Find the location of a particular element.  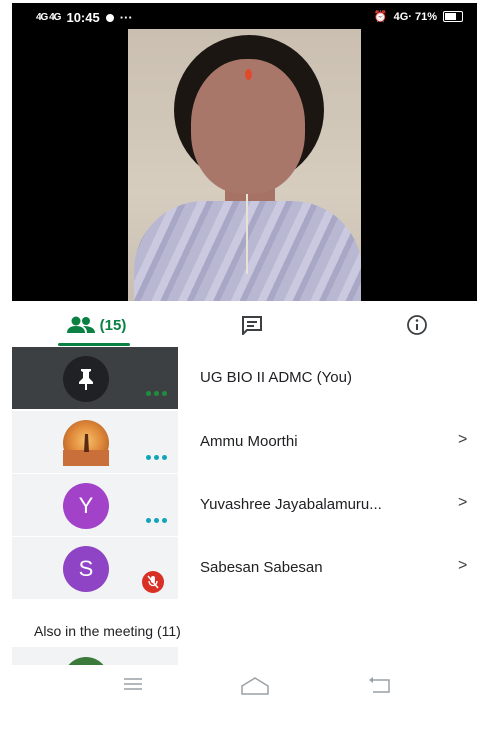

people-icon is located at coordinates (80, 324).